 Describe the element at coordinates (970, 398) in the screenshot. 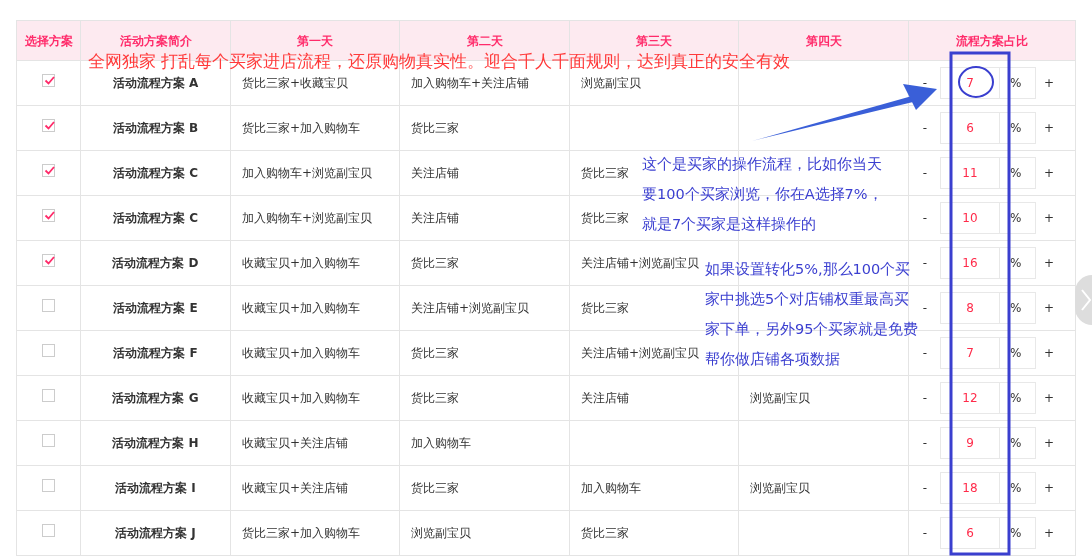

I see `percent-input: 12` at that location.